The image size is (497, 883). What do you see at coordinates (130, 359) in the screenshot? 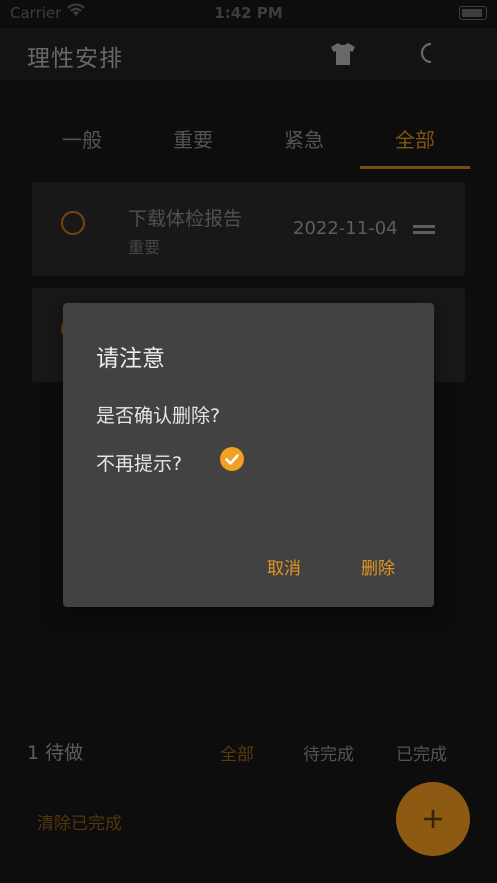
I see `dialog-title: 请注意` at bounding box center [130, 359].